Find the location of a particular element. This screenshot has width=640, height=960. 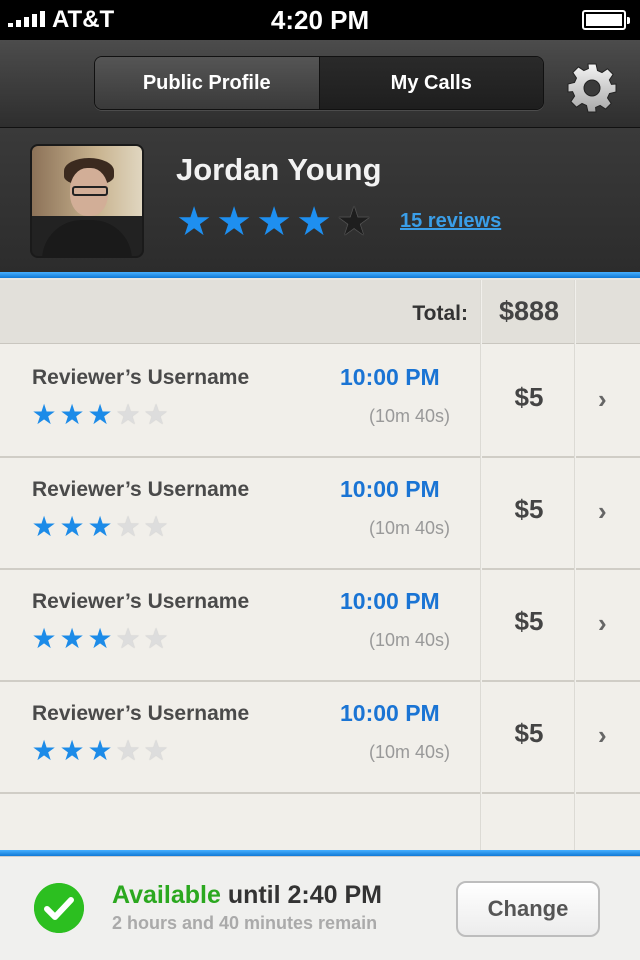

profile-rating-stars: ★ ★ ★ ★ ★ is located at coordinates (274, 222).